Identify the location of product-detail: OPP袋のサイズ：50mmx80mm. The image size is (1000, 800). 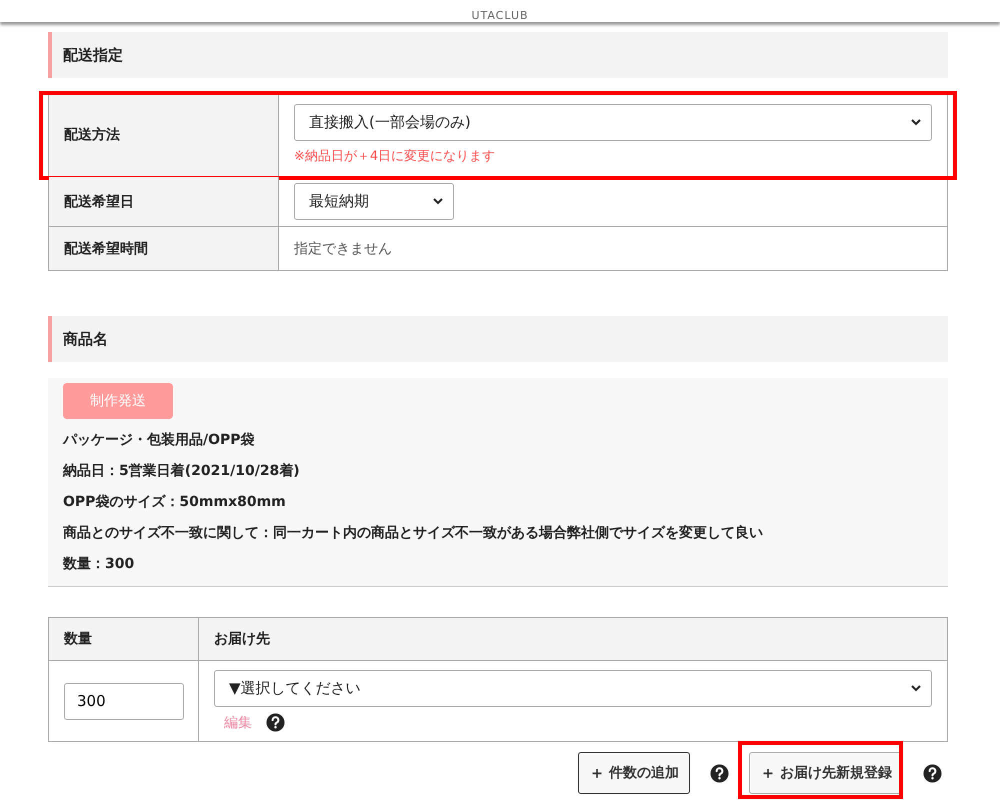
(174, 502).